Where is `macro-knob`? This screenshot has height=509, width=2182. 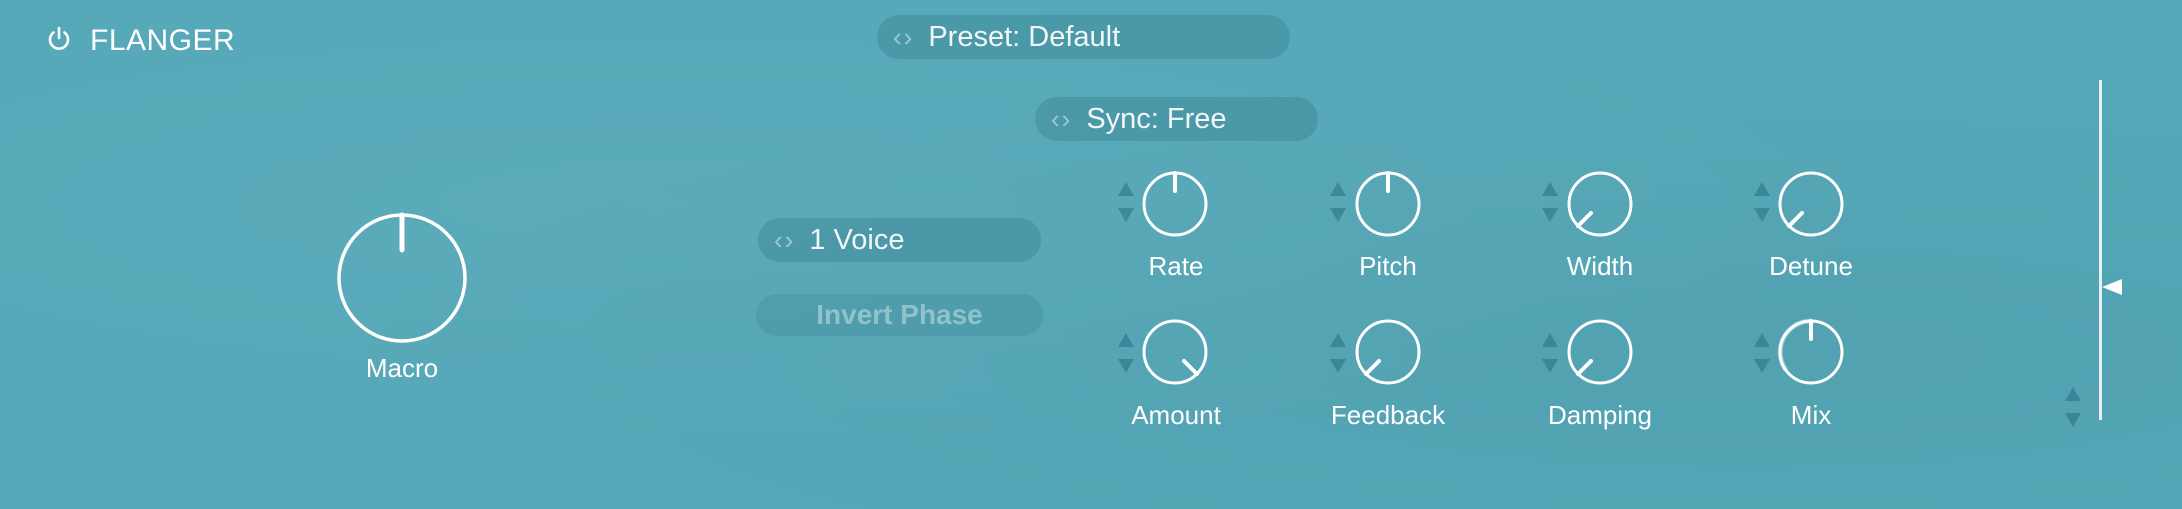 macro-knob is located at coordinates (402, 278).